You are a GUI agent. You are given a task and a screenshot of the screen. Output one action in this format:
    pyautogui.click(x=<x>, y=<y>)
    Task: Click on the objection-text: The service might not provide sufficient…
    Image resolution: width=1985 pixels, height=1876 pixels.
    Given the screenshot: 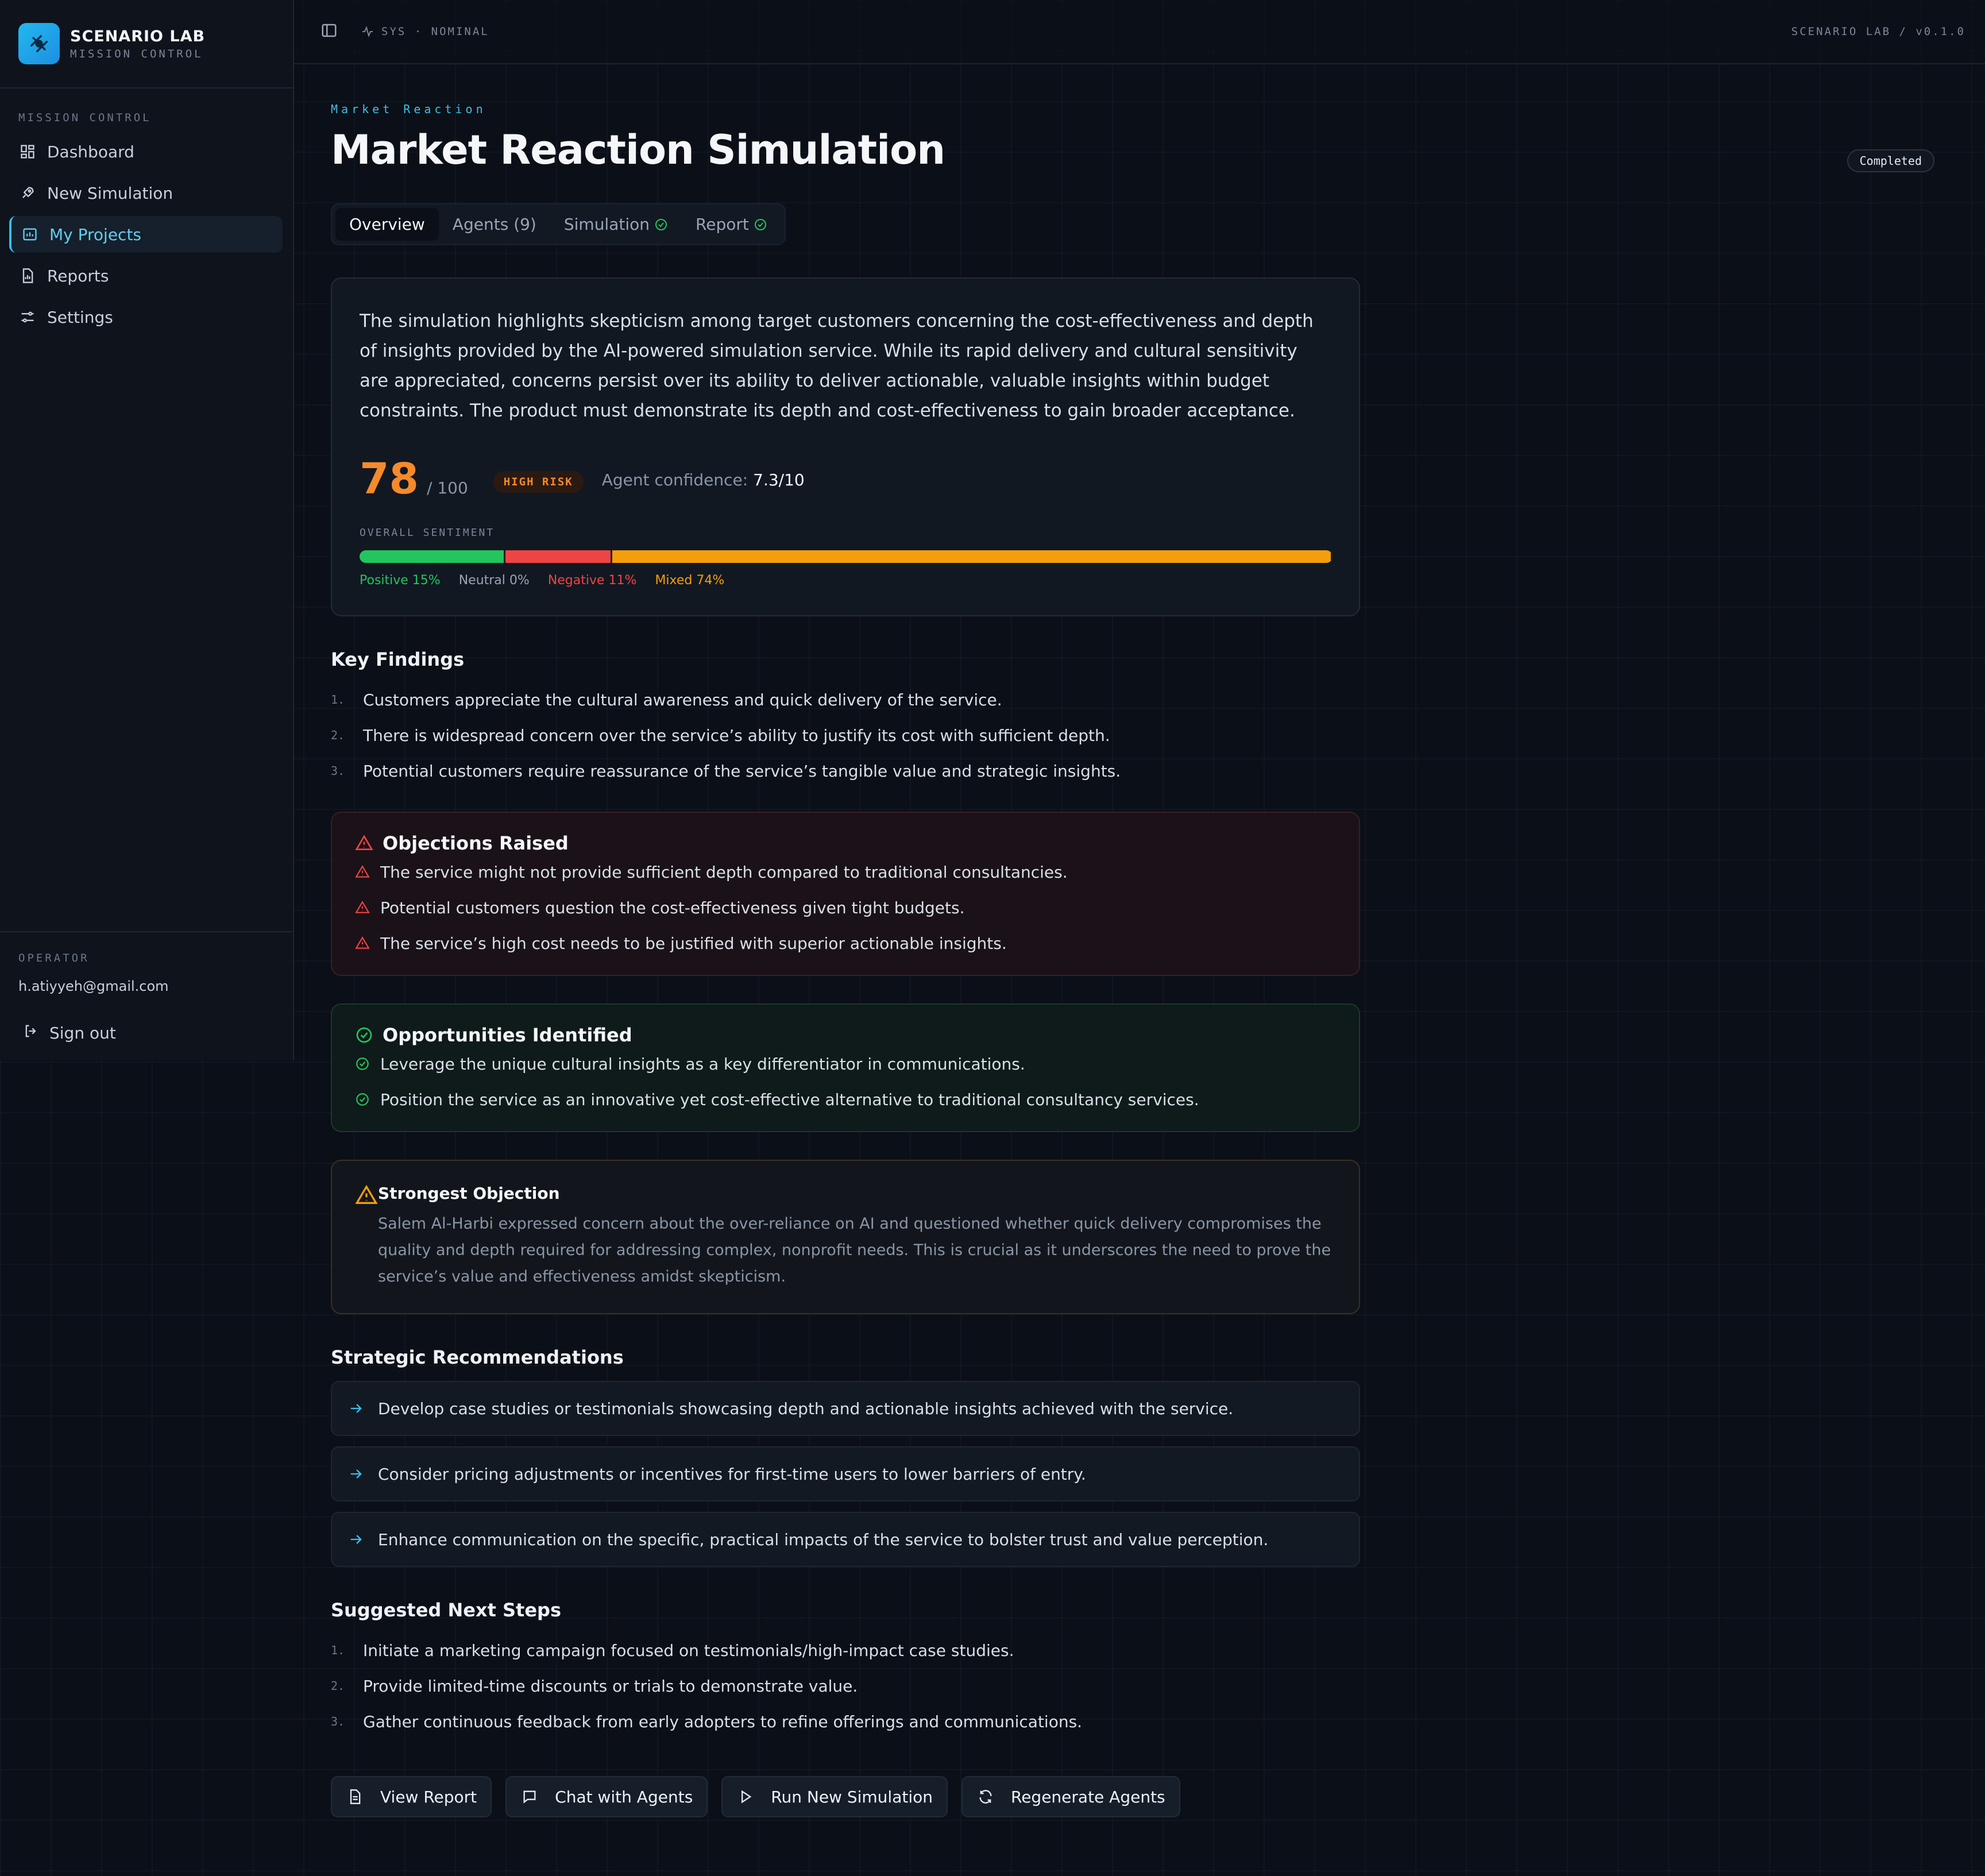 What is the action you would take?
    pyautogui.click(x=724, y=872)
    